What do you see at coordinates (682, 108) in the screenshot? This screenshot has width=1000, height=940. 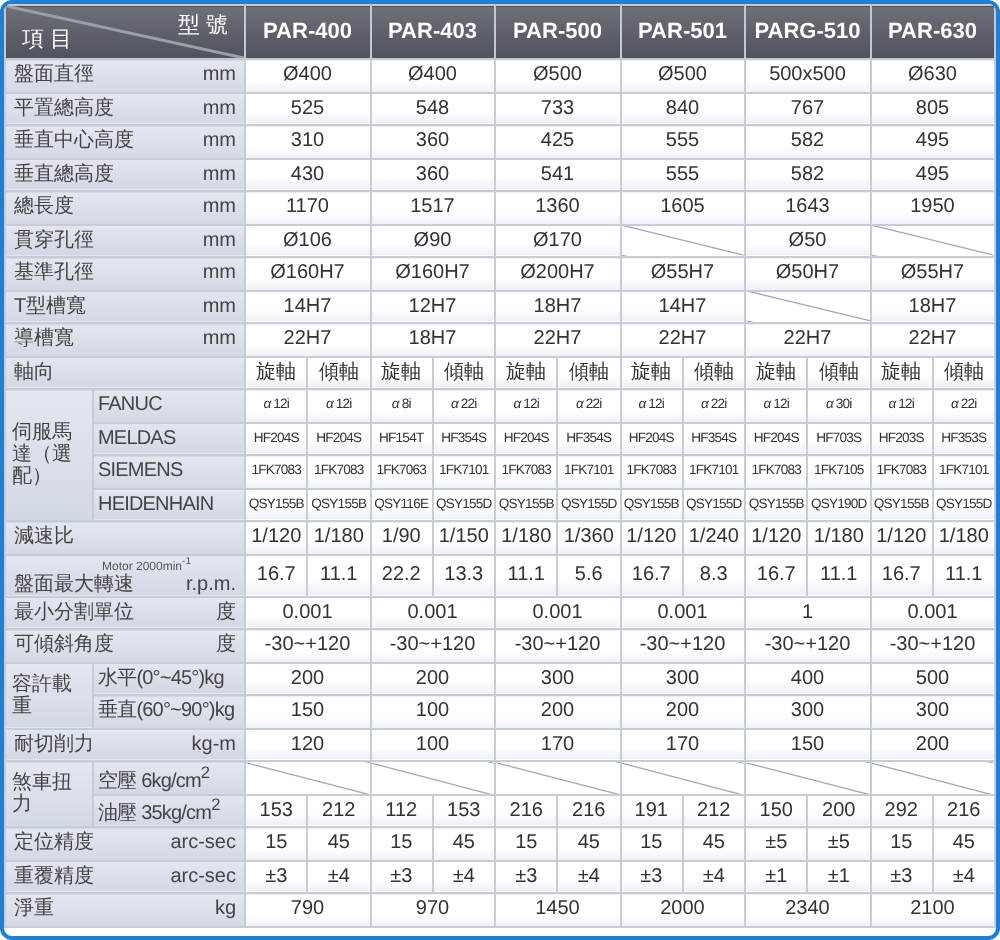 I see `table-cell: 840` at bounding box center [682, 108].